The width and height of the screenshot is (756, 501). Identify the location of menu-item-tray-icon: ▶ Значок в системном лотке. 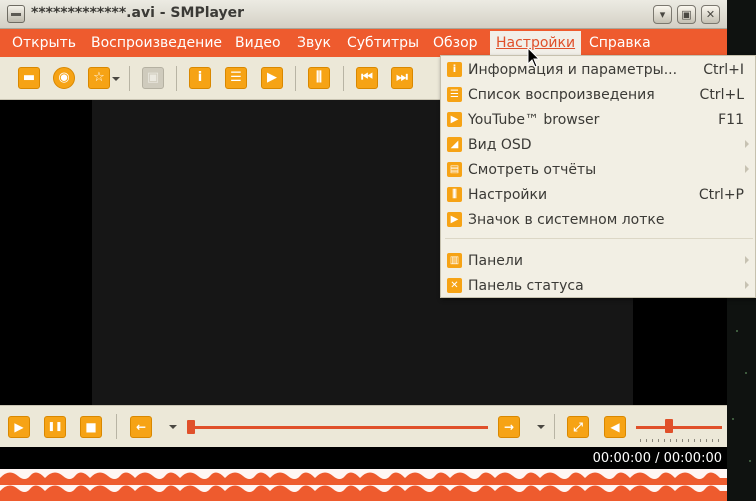
(598, 220).